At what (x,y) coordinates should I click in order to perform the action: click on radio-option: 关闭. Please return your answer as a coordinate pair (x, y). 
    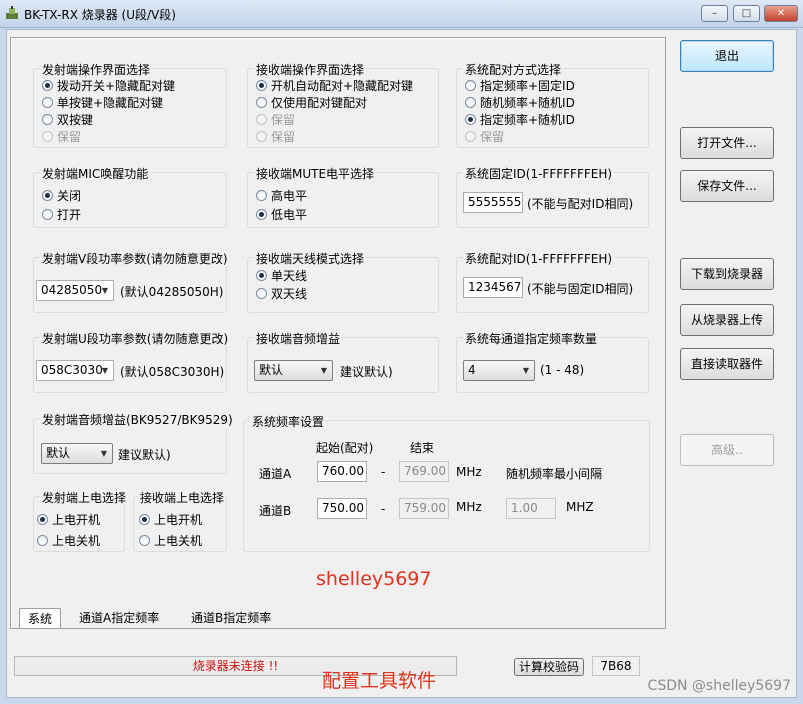
    Looking at the image, I should click on (61, 196).